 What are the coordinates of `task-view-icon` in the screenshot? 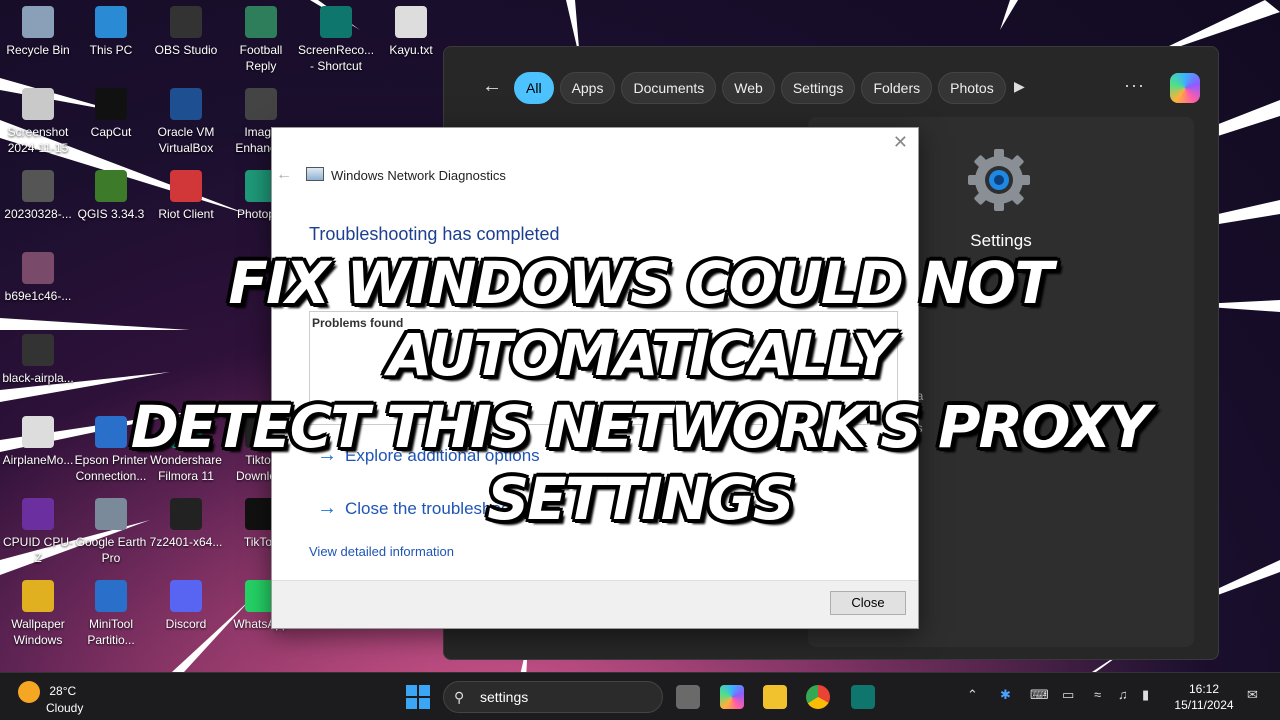 It's located at (688, 697).